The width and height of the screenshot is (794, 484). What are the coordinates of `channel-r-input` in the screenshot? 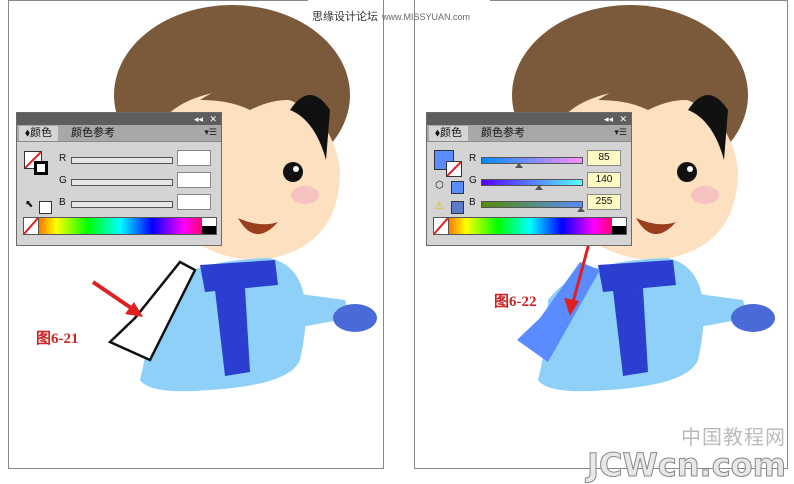 It's located at (194, 158).